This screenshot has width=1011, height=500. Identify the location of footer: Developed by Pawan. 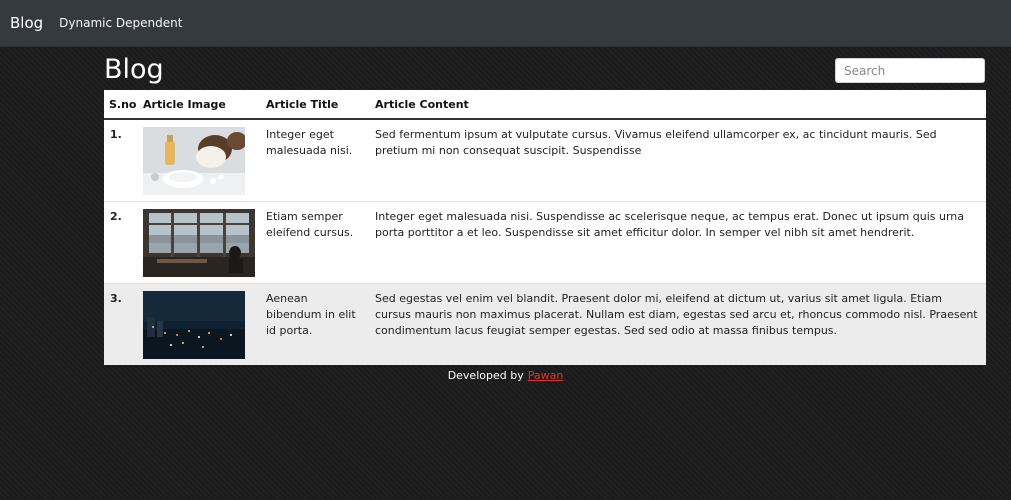
(505, 375).